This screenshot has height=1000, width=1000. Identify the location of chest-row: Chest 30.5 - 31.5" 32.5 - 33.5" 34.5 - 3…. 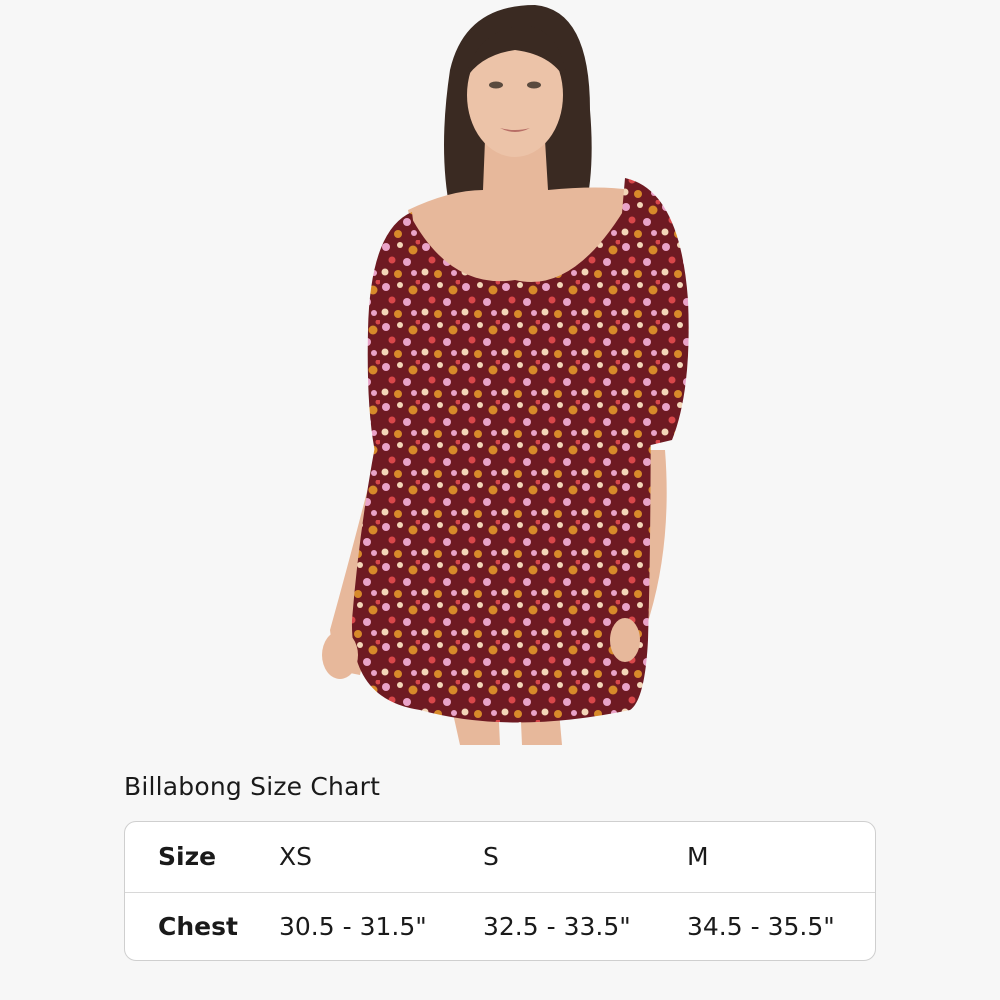
(500, 926).